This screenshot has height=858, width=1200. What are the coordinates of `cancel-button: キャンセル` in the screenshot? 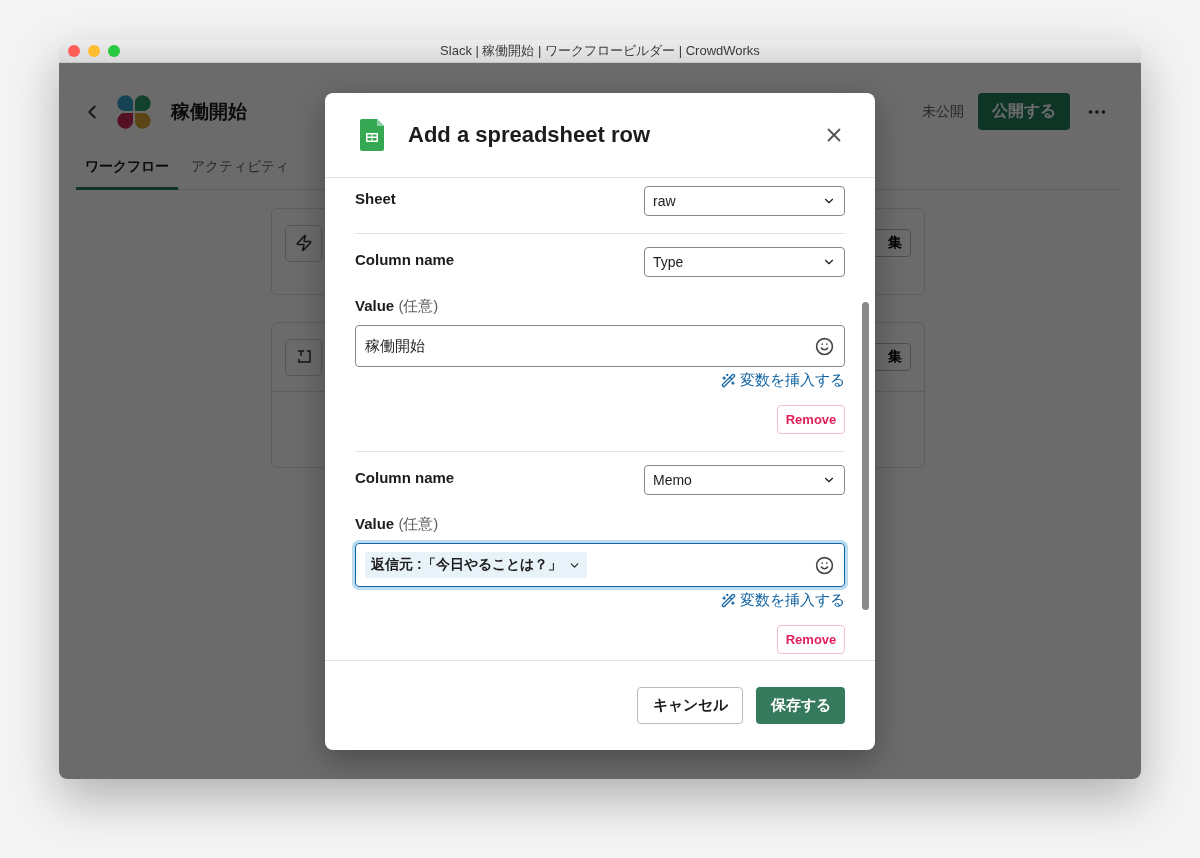 It's located at (690, 705).